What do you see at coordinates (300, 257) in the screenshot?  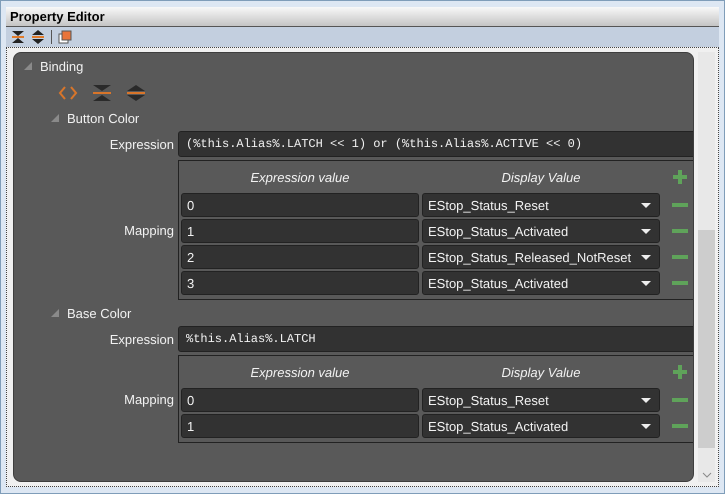 I see `value-field: 2` at bounding box center [300, 257].